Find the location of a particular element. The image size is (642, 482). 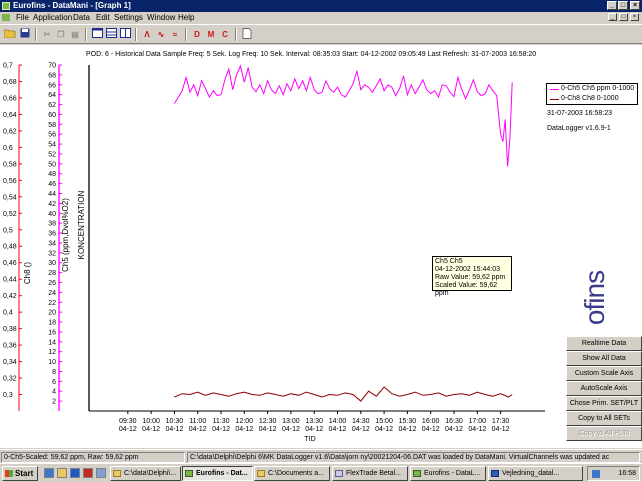

system-tray: 16:58 is located at coordinates (613, 473).